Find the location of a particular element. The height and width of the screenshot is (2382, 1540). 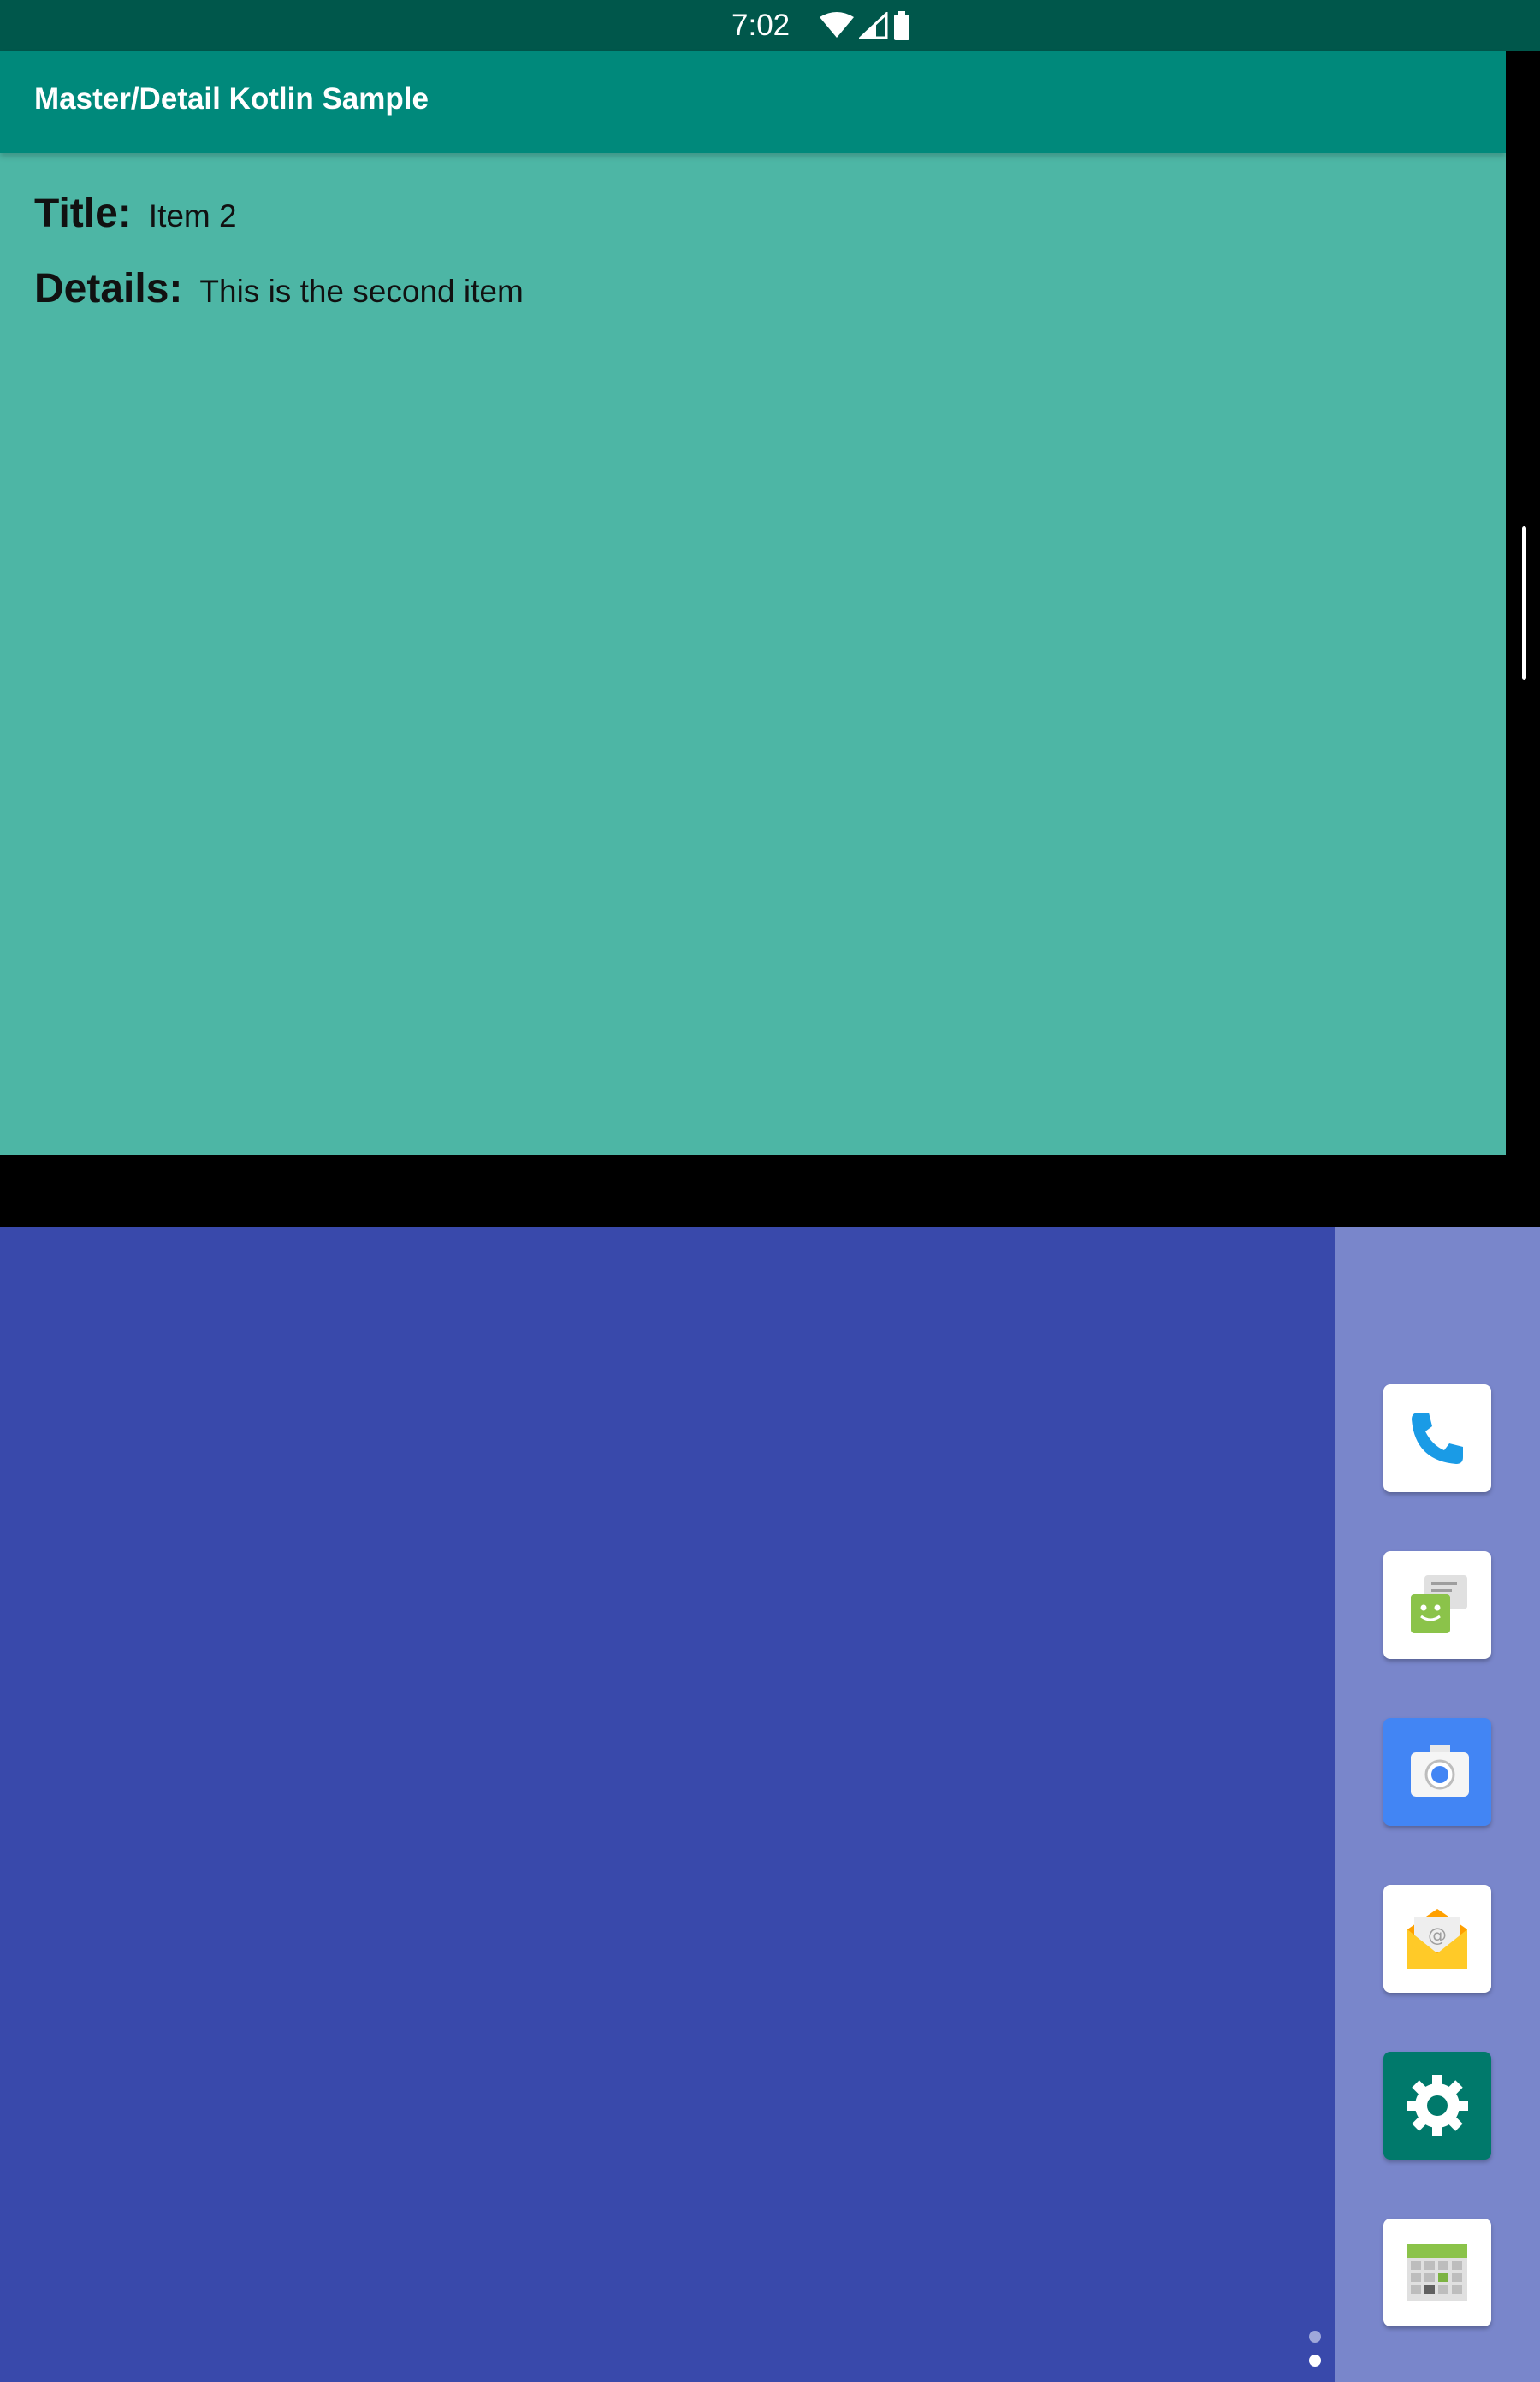

detail-details-row: Details: This is the second item is located at coordinates (279, 288).